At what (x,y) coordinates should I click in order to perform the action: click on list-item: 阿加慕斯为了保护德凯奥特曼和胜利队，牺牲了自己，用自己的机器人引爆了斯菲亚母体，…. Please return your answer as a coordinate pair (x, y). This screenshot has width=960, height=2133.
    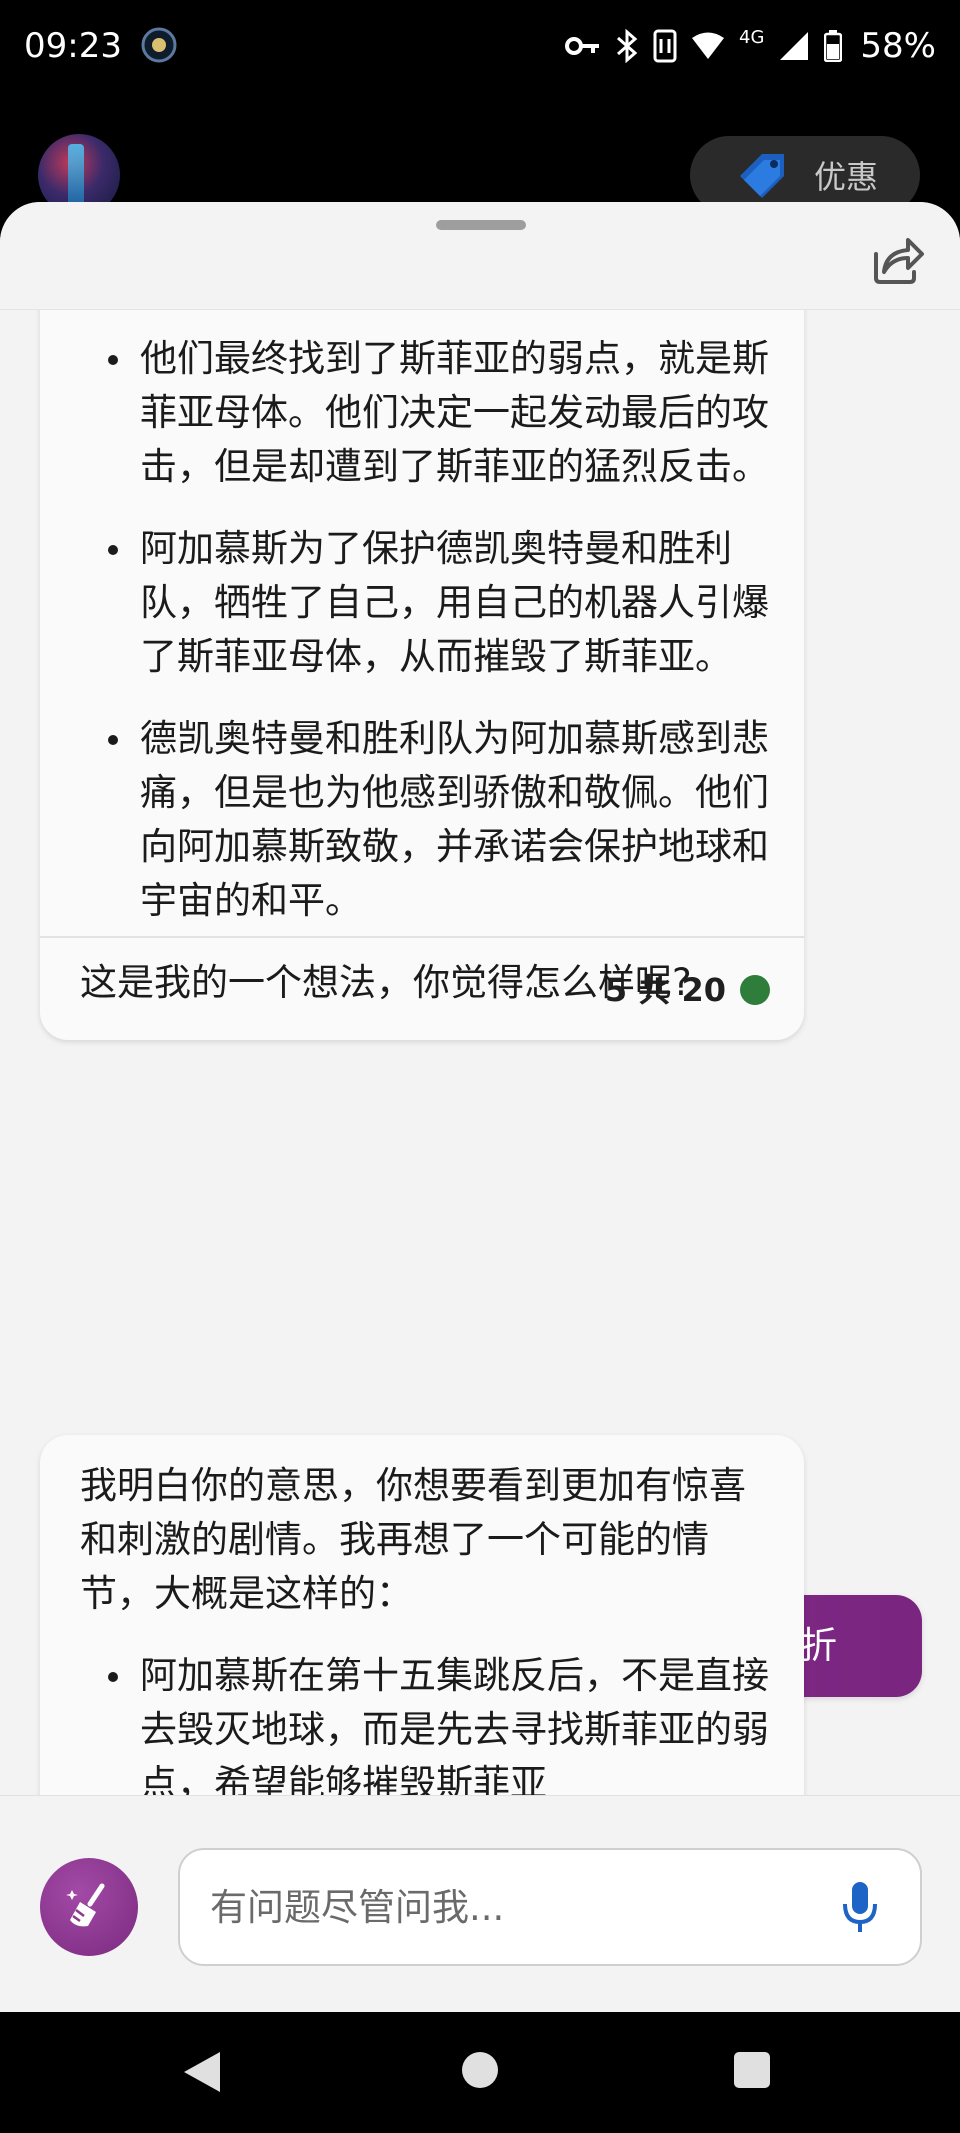
    Looking at the image, I should click on (430, 603).